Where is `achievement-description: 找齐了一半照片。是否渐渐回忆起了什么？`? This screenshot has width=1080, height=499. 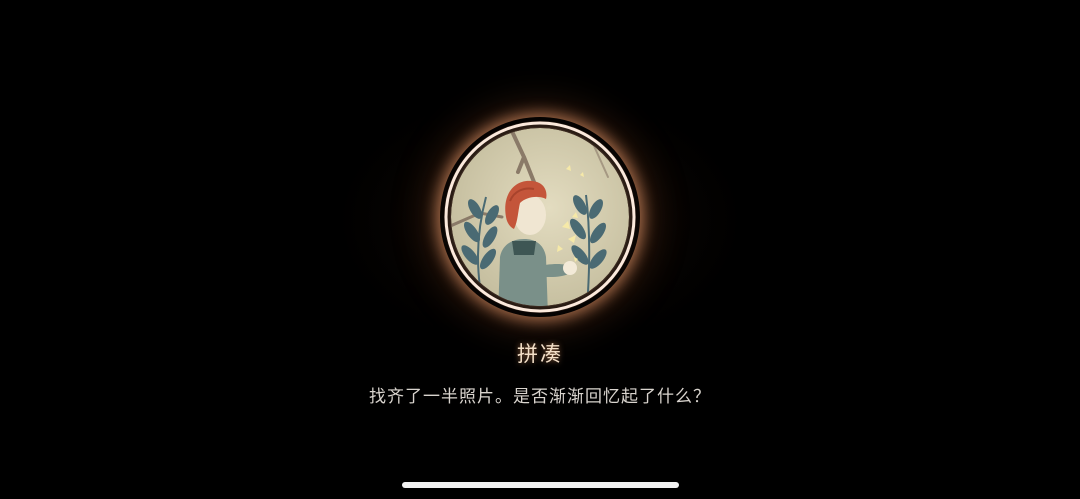
achievement-description: 找齐了一半照片。是否渐渐回忆起了什么？ is located at coordinates (540, 397).